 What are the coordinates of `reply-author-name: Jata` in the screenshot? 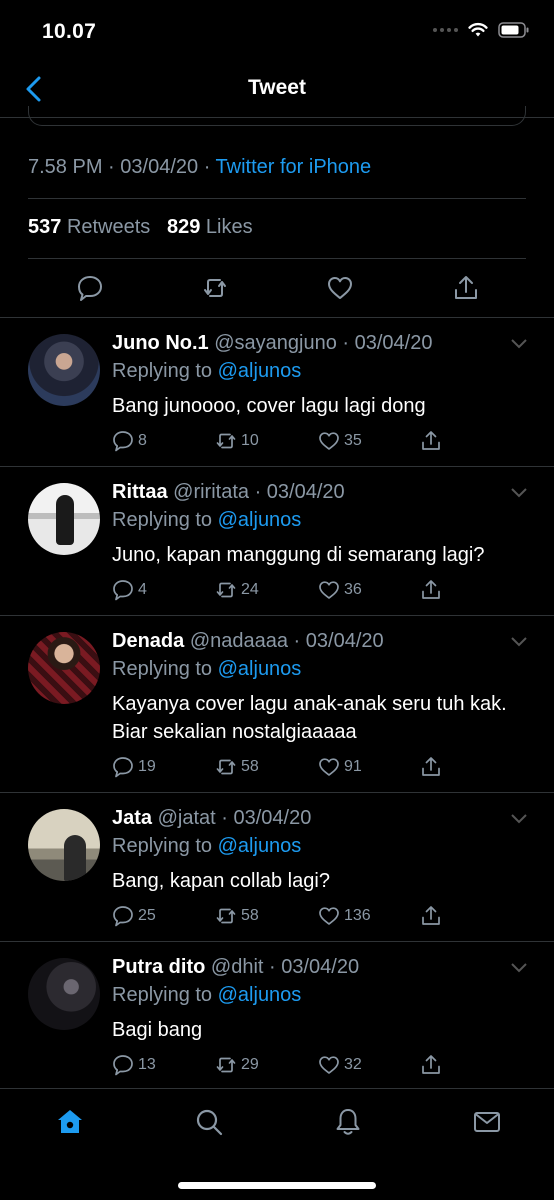 It's located at (132, 818).